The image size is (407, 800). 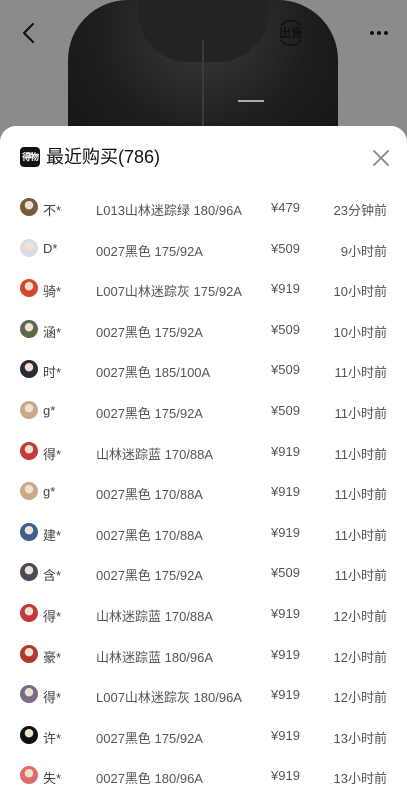 I want to click on buyer-name: 不*, so click(x=52, y=210).